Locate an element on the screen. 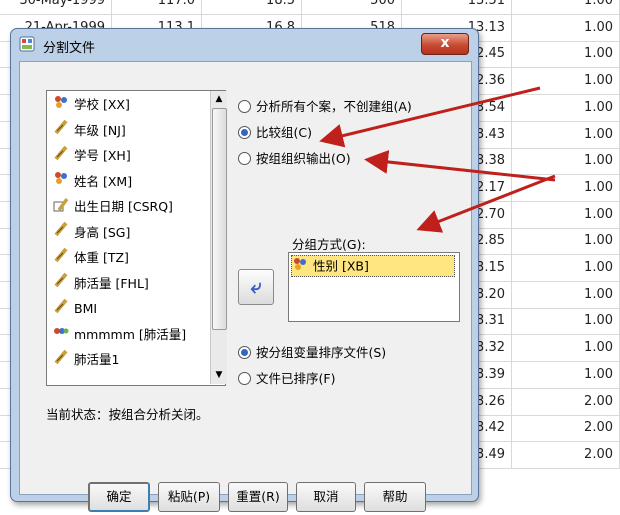 Image resolution: width=620 pixels, height=515 pixels. variable-item: 身高 [SG] is located at coordinates (91, 233).